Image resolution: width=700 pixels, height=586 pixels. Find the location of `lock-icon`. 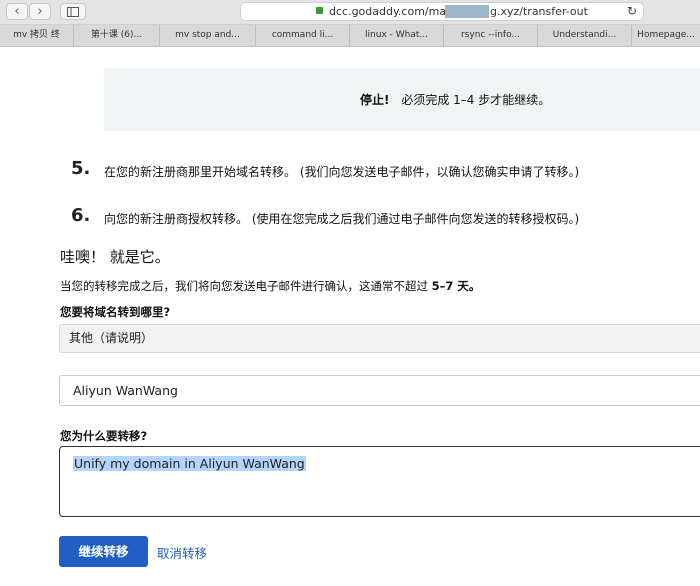

lock-icon is located at coordinates (319, 10).